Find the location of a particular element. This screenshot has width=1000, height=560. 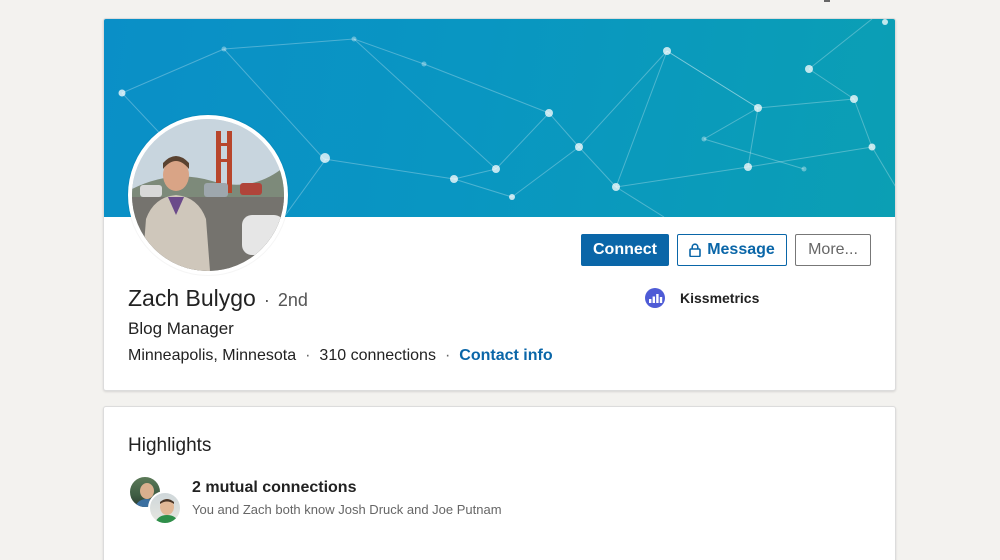

profile-headline: Blog Manager is located at coordinates (181, 328).